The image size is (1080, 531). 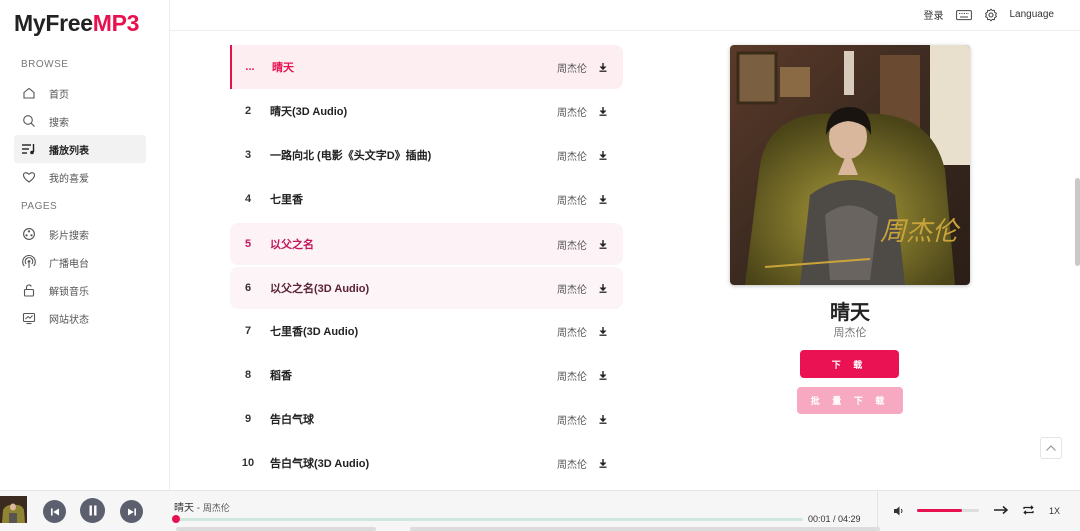 I want to click on player-track-info: 晴天 - 周杰伦, so click(x=202, y=508).